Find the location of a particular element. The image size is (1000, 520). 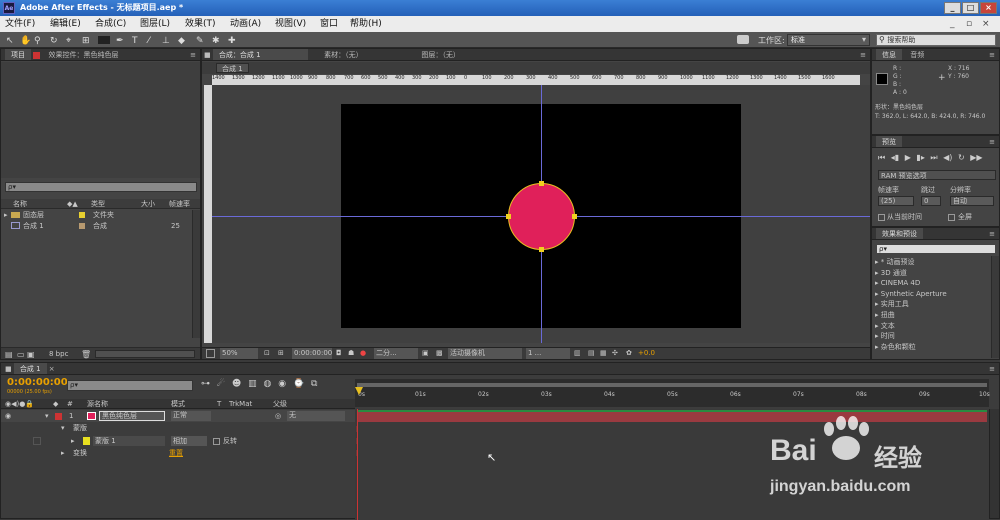

menu-composition: 合成(C) is located at coordinates (110, 24).